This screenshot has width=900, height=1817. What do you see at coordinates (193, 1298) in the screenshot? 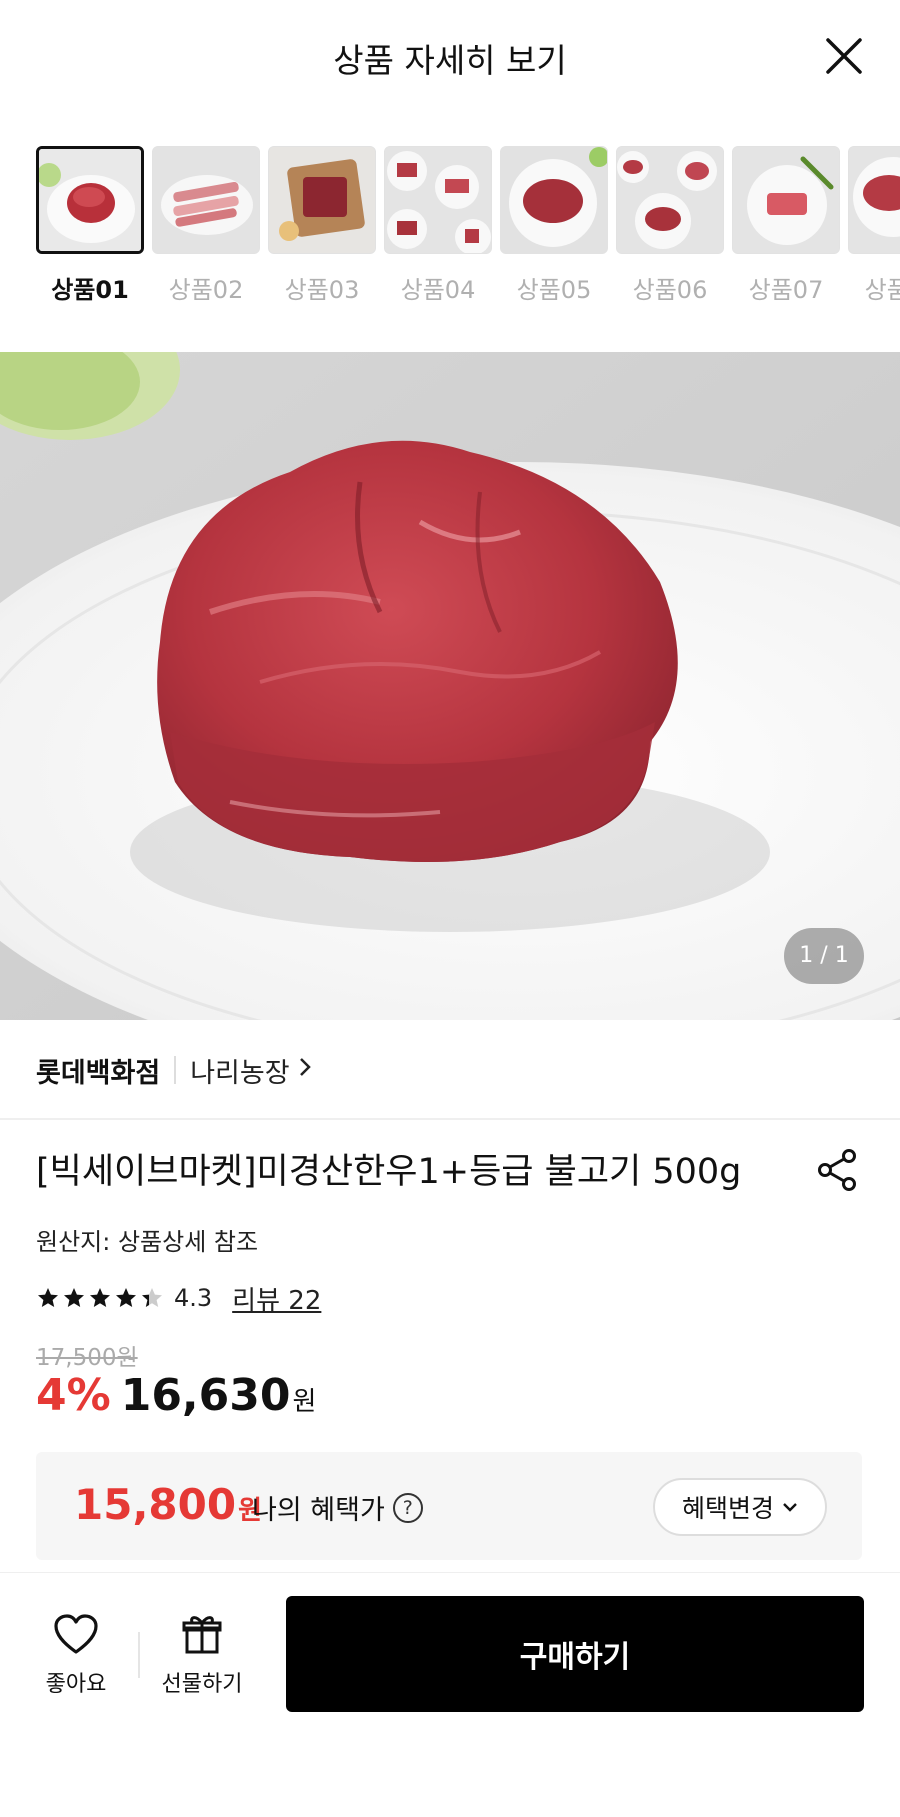
I see `rating-value: 4.3` at bounding box center [193, 1298].